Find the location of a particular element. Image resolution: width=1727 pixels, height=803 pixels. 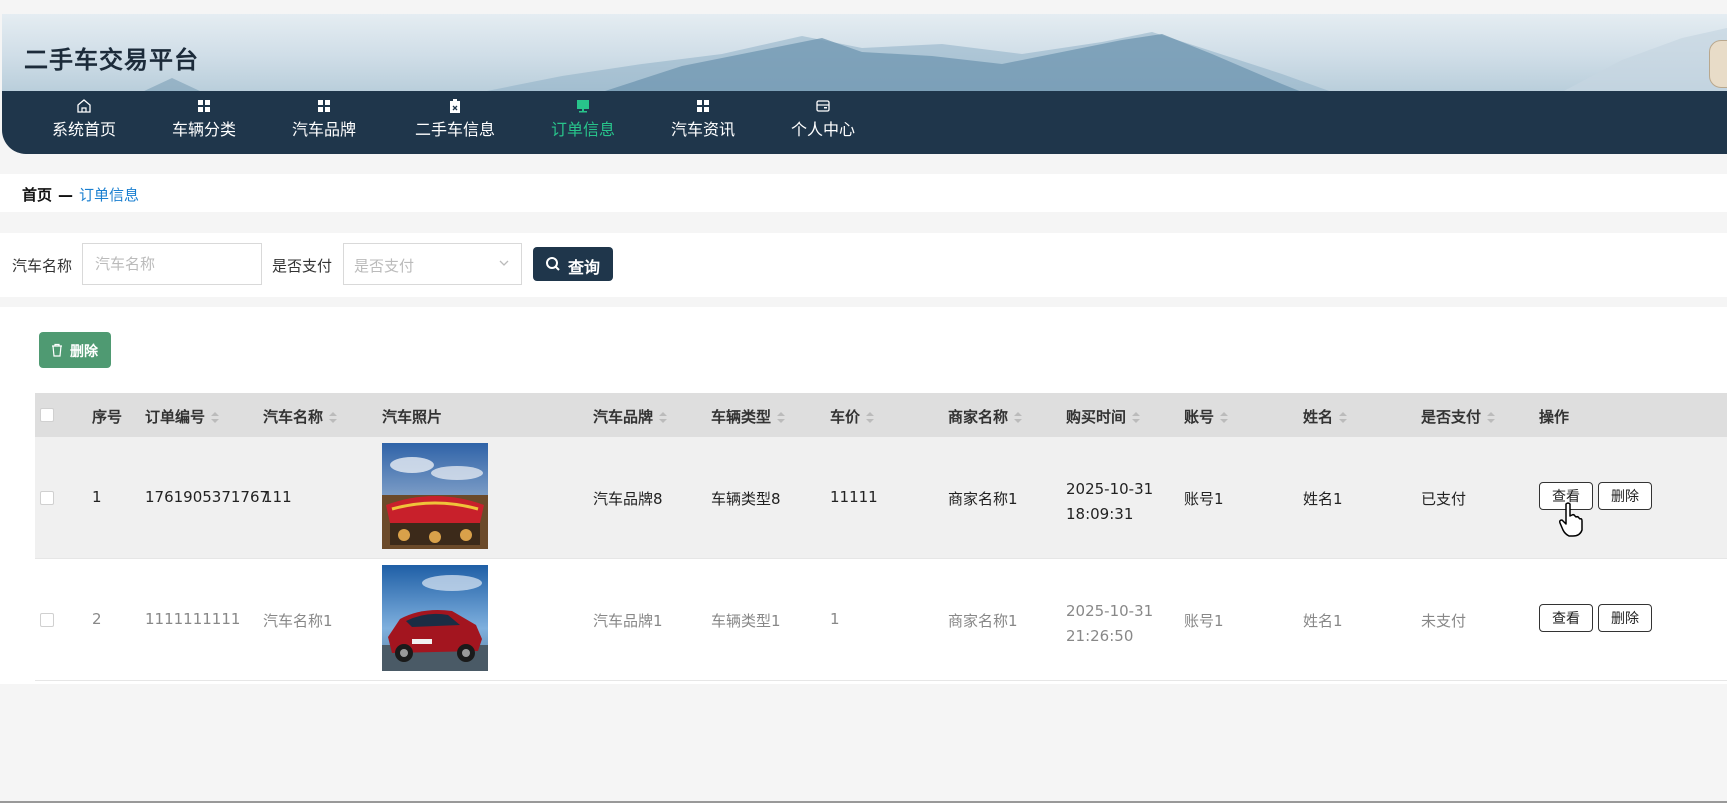

query-button: 查询 is located at coordinates (573, 264).